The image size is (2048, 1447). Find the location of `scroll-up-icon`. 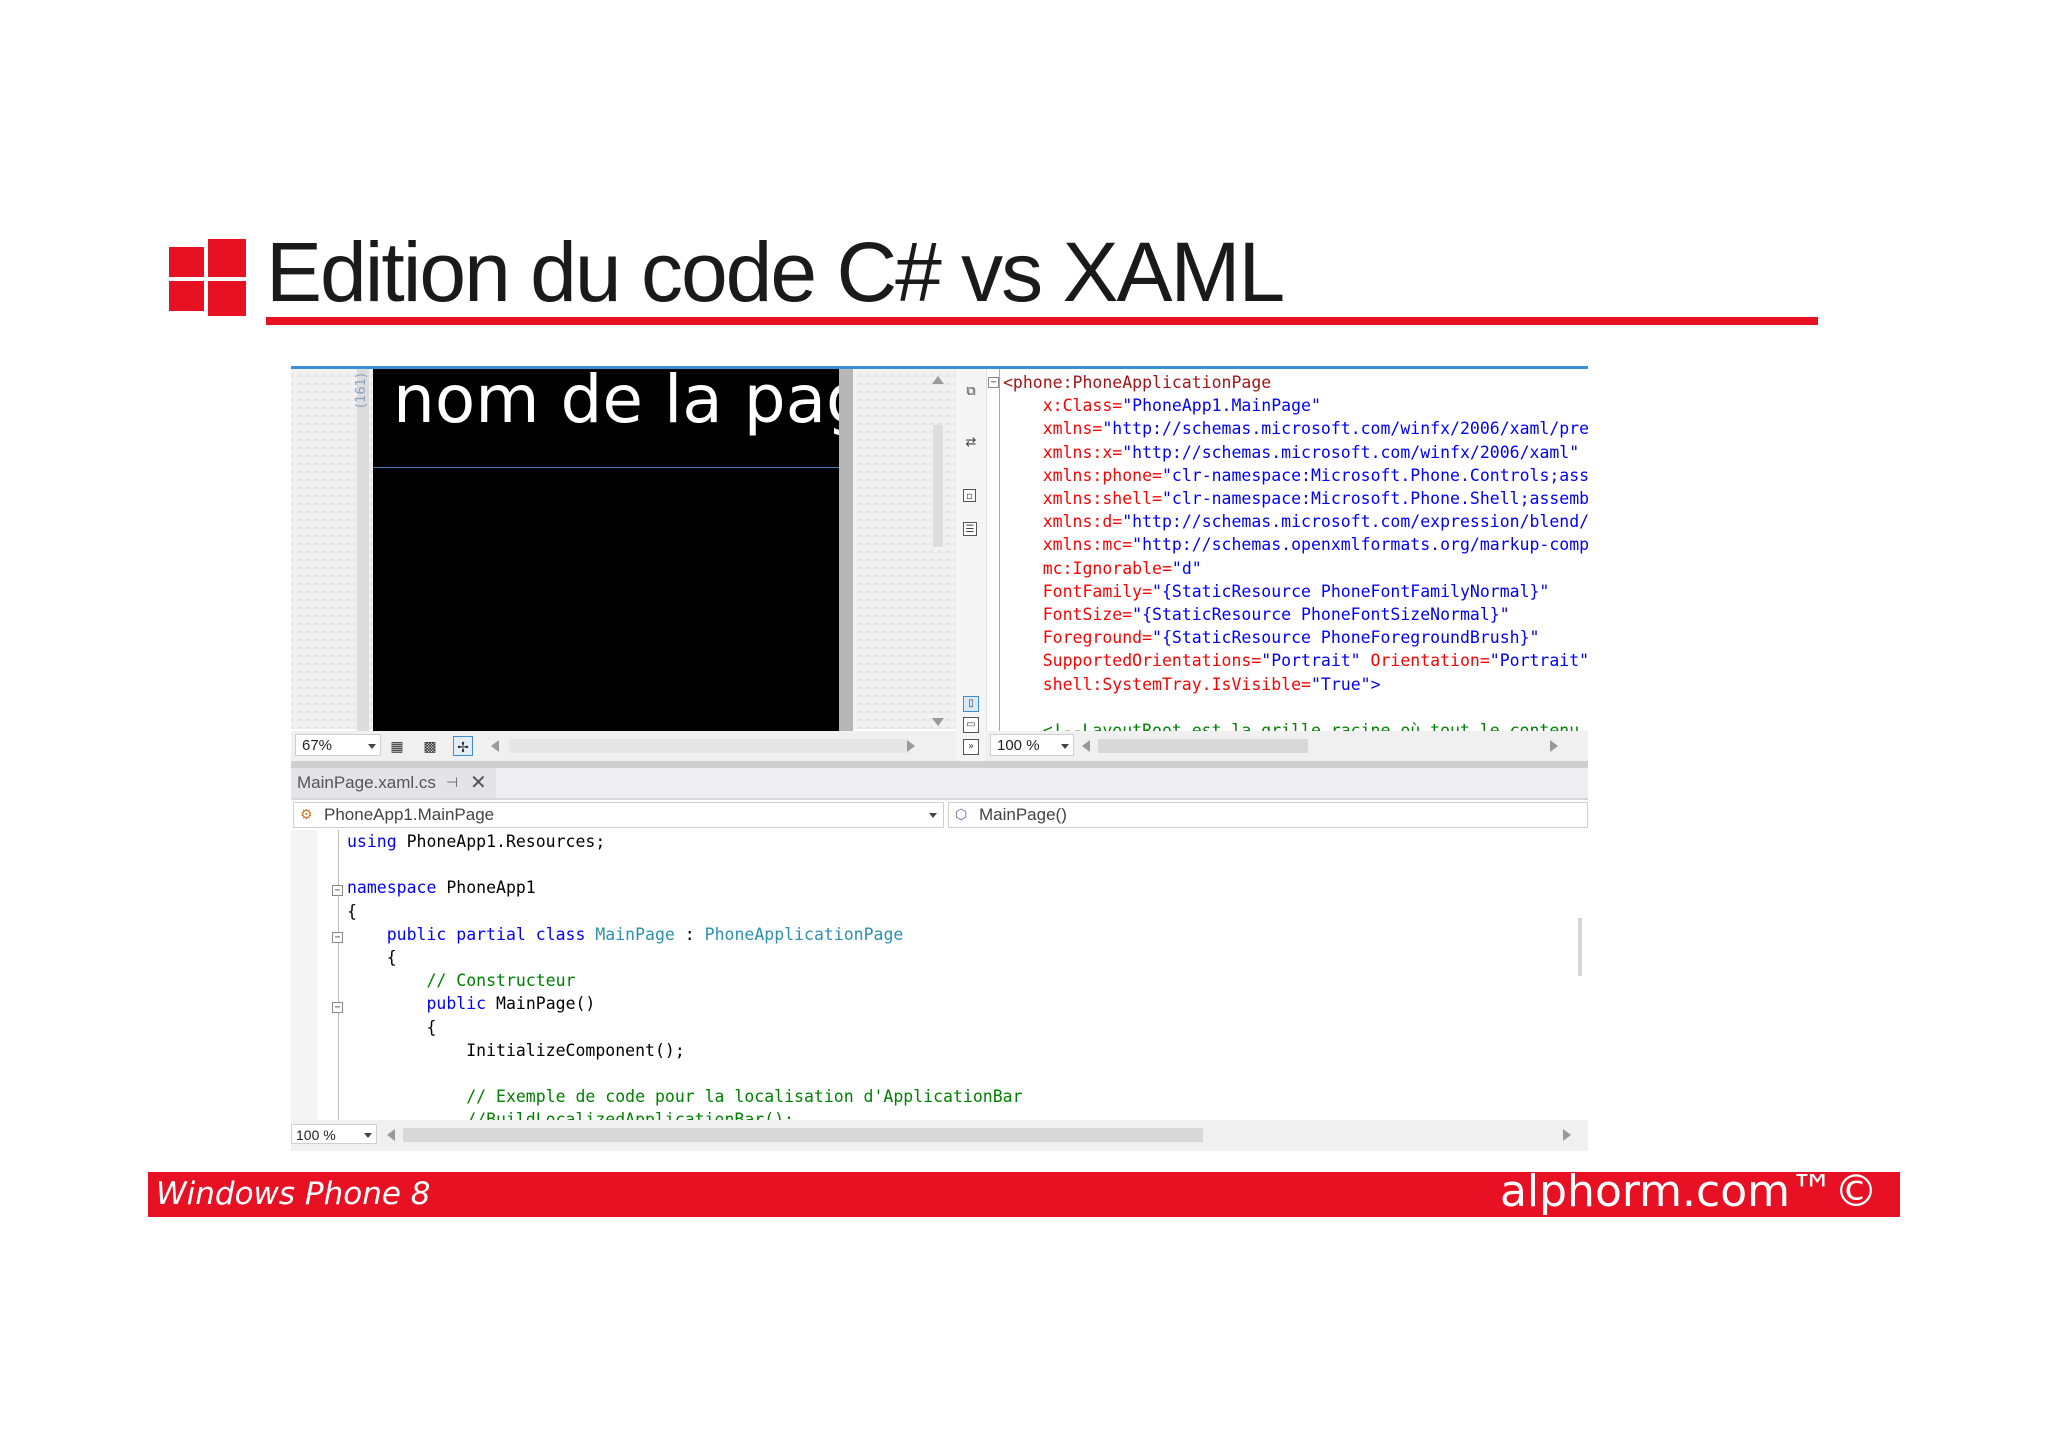

scroll-up-icon is located at coordinates (938, 380).